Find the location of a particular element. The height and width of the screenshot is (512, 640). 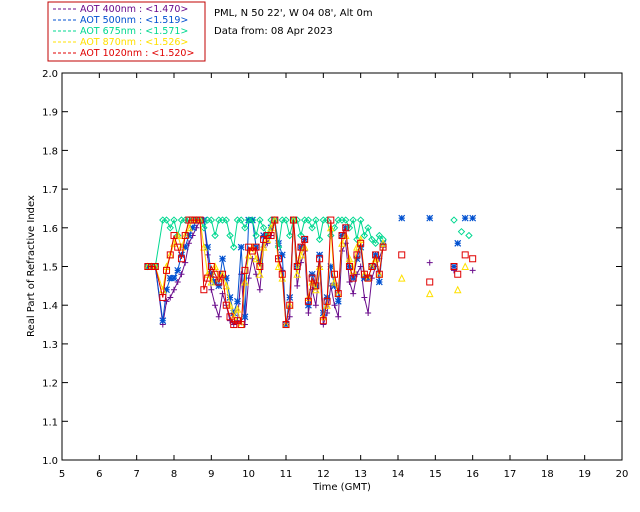

y-tick-label: 1.9 is located at coordinates (50, 113).